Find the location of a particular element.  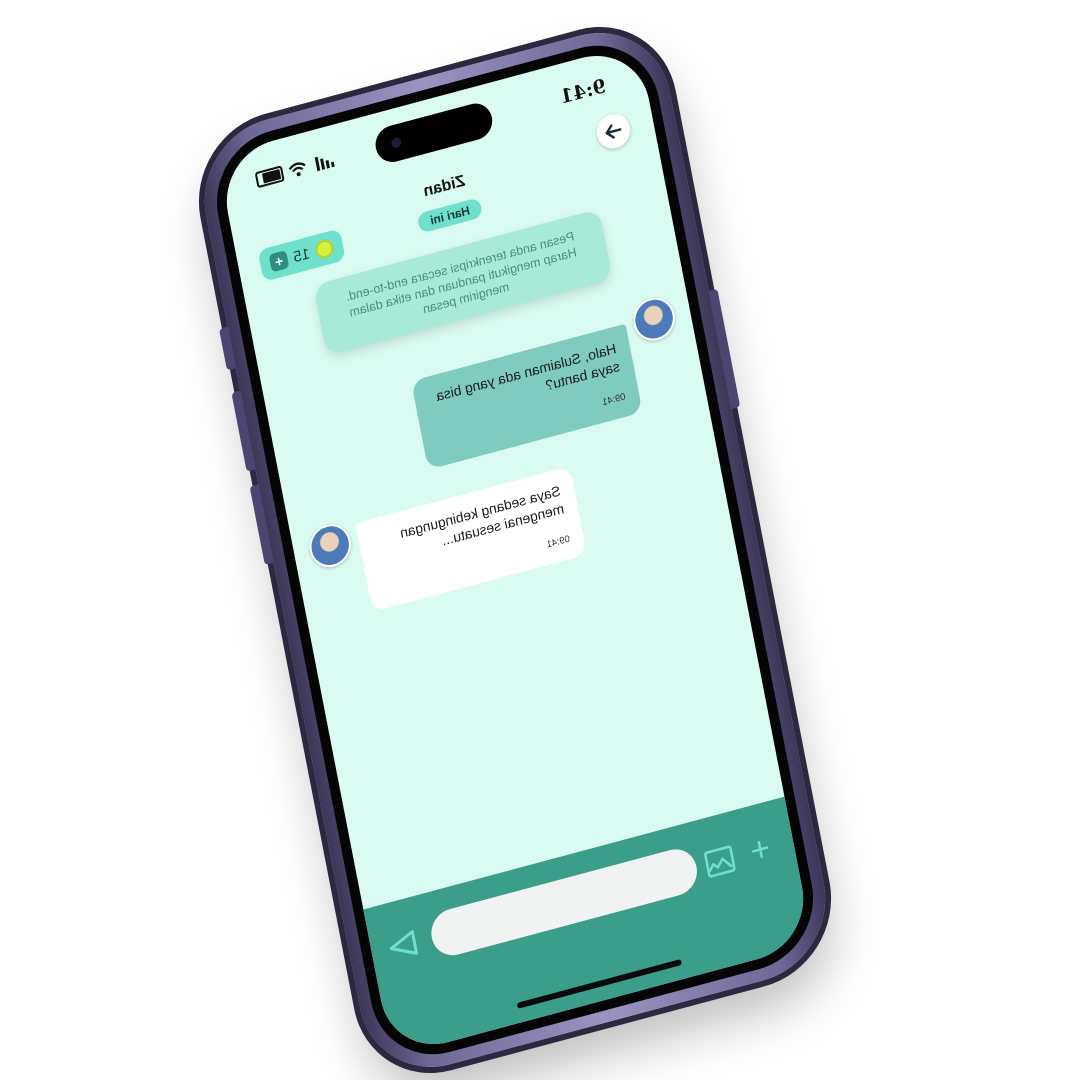

message-text: Halo, Sulaiman ada yang bisa saya bantu? is located at coordinates (527, 372).